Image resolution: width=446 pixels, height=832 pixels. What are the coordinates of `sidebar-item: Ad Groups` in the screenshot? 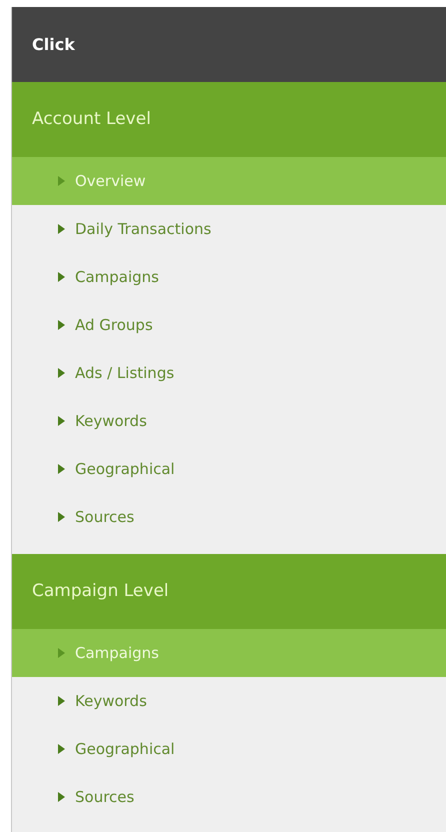 It's located at (229, 325).